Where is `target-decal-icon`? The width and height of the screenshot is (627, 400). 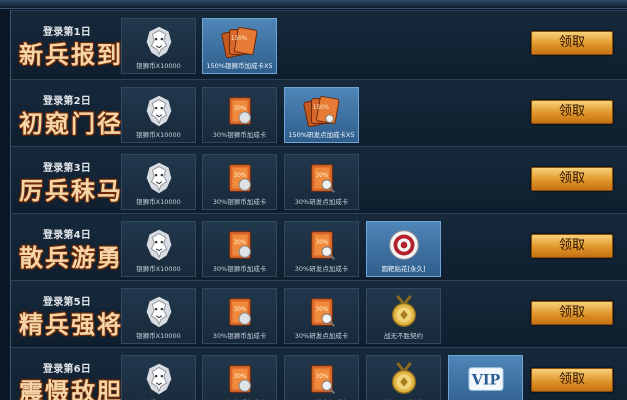
target-decal-icon is located at coordinates (404, 245).